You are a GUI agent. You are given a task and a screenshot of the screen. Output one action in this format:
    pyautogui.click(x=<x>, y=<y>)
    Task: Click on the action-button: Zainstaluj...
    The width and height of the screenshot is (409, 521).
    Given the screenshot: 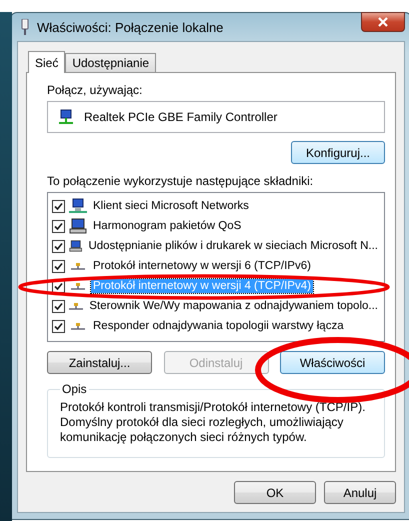 What is the action you would take?
    pyautogui.click(x=99, y=362)
    